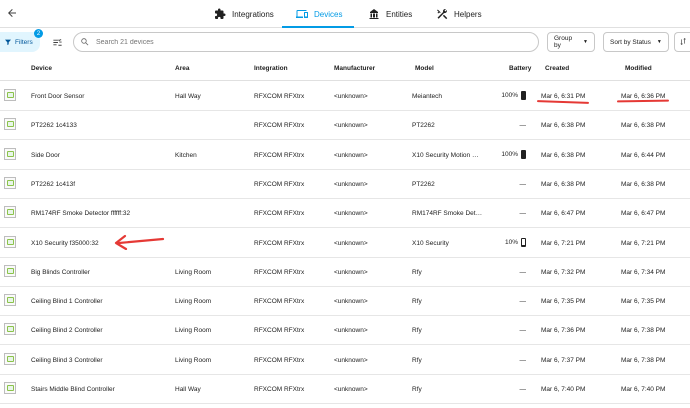 The image size is (690, 408). I want to click on cell-created: Mar 6, 6:47 PM, so click(563, 214).